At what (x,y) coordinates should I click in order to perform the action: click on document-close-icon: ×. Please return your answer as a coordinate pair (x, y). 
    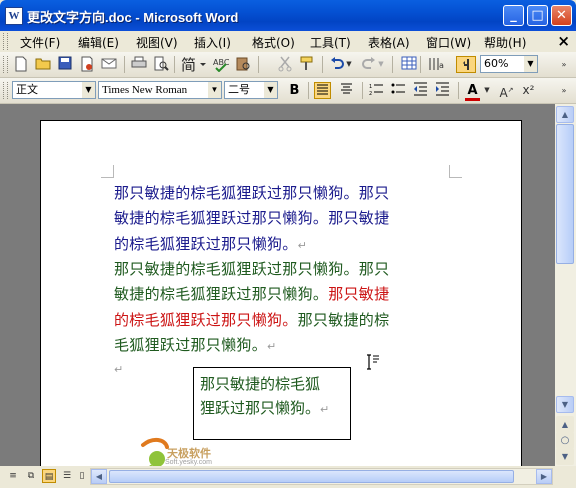
    Looking at the image, I should click on (563, 41).